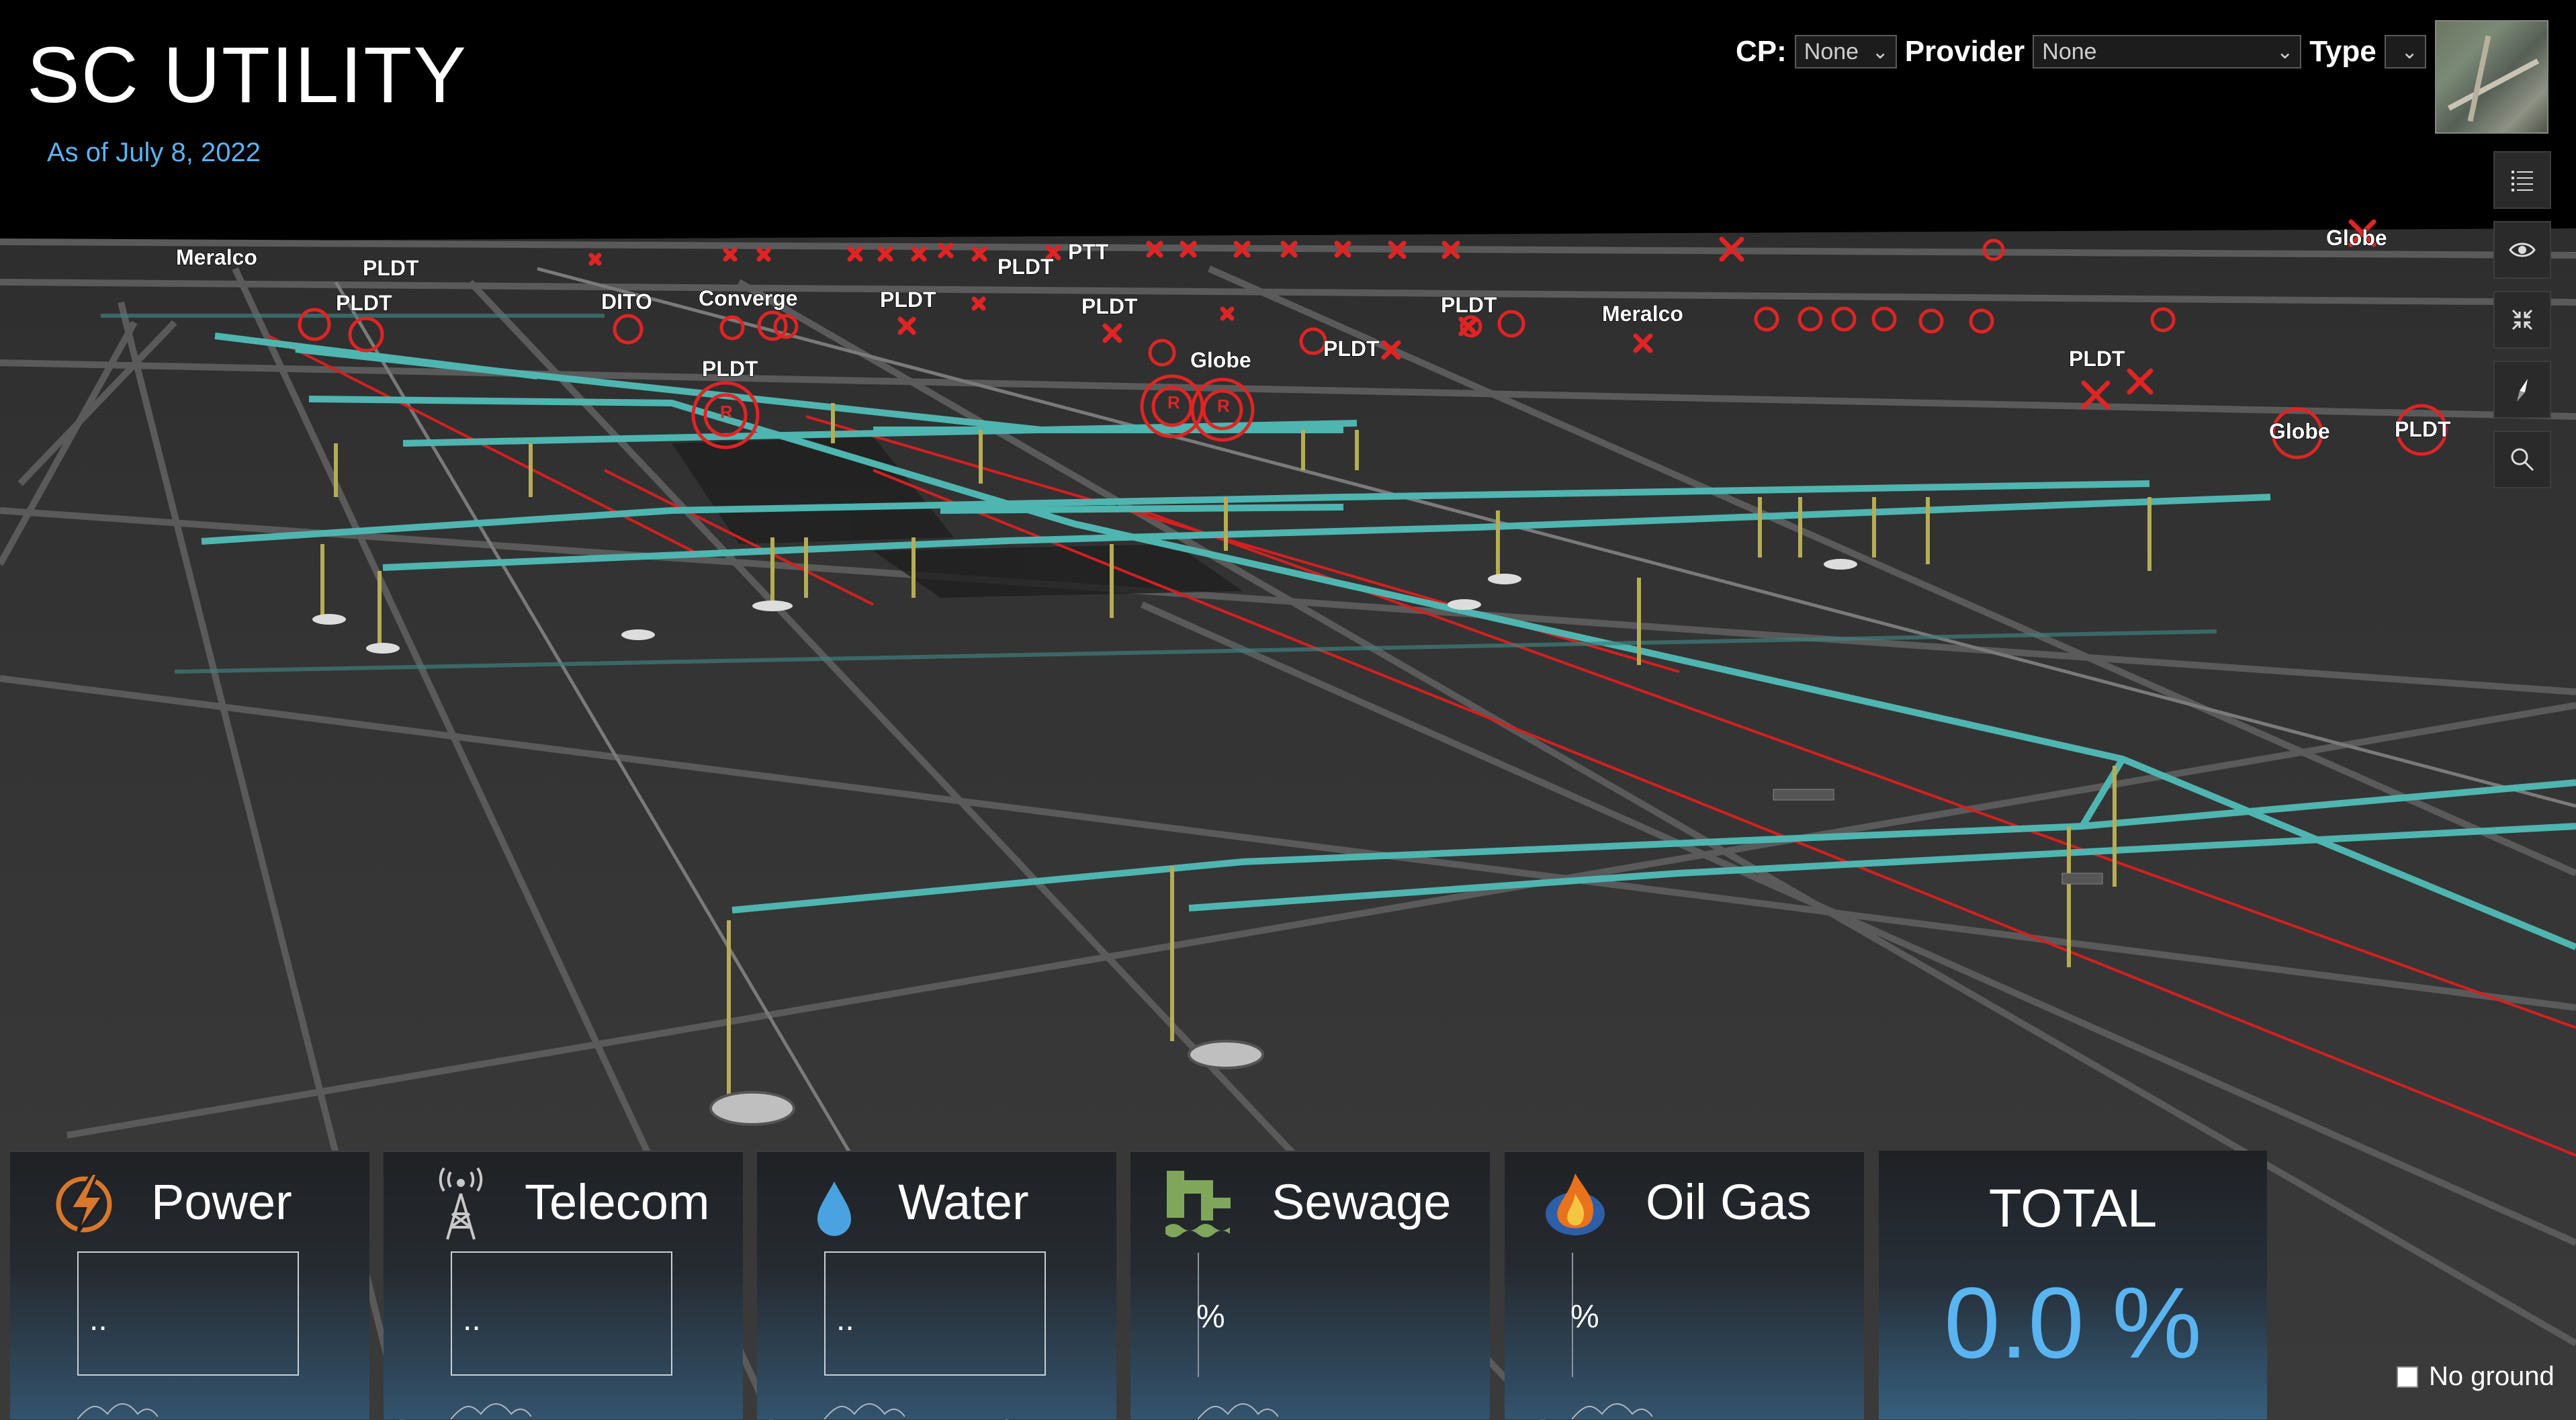 This screenshot has width=2576, height=1420. Describe the element at coordinates (1198, 1204) in the screenshot. I see `sewage-icon` at that location.